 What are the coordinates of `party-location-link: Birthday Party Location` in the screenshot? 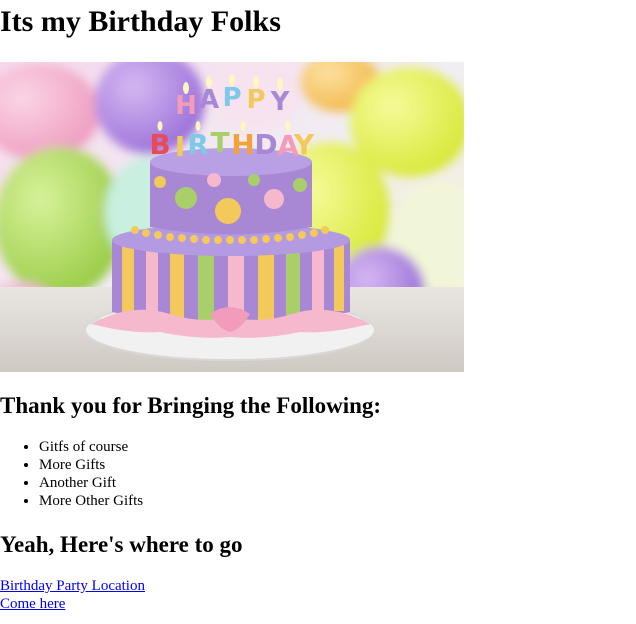 It's located at (72, 586).